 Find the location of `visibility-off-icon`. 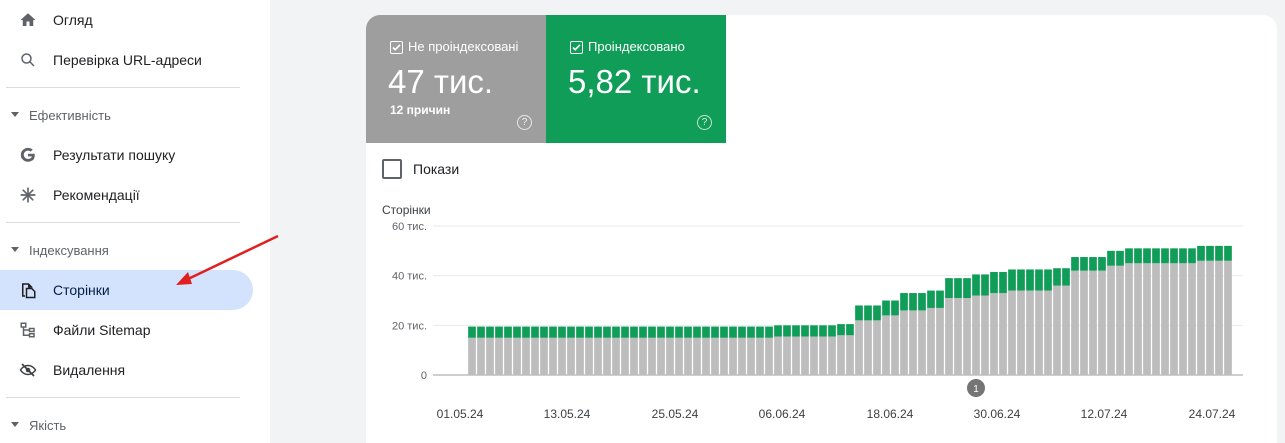

visibility-off-icon is located at coordinates (28, 370).